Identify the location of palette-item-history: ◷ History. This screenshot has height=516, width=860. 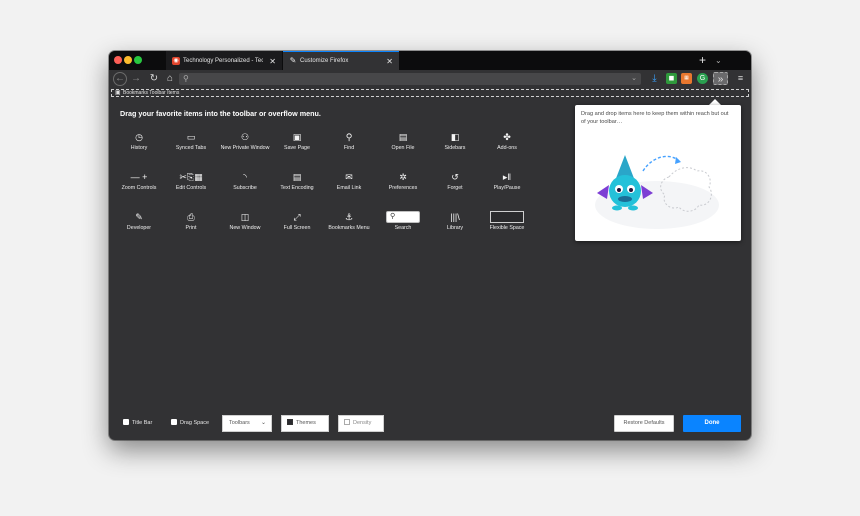
(139, 141).